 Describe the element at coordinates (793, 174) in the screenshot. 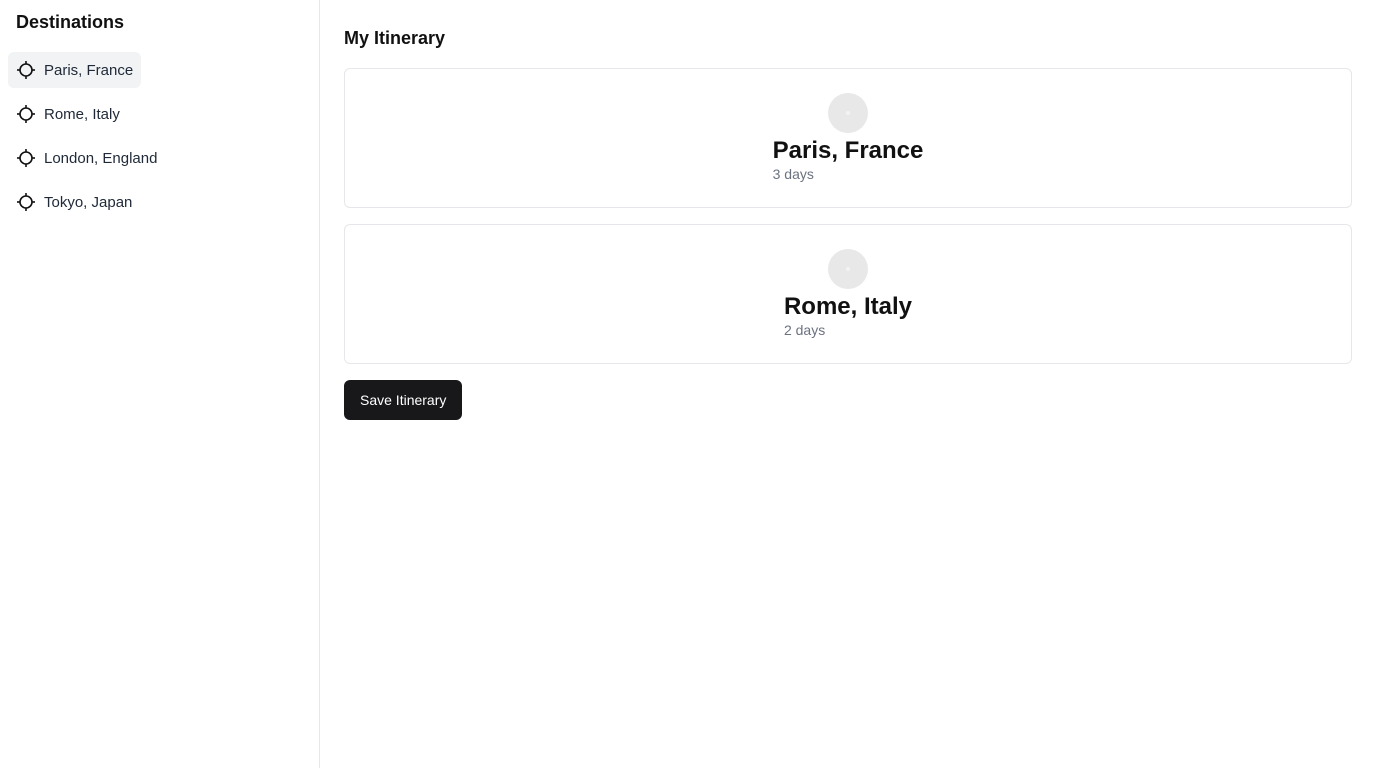

I see `card-duration: 3 days` at that location.